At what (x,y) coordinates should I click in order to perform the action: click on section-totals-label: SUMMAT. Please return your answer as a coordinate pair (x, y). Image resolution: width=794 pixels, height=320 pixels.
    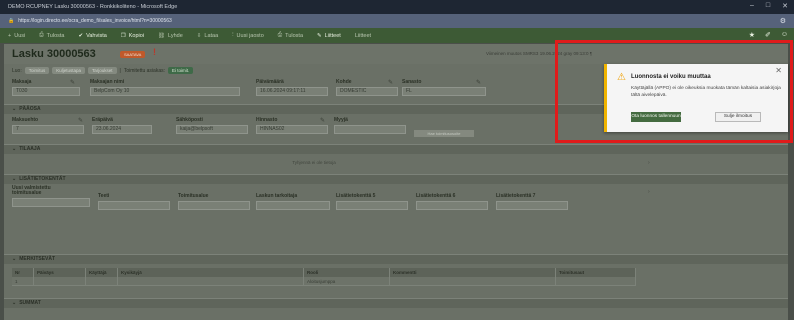
    Looking at the image, I should click on (30, 303).